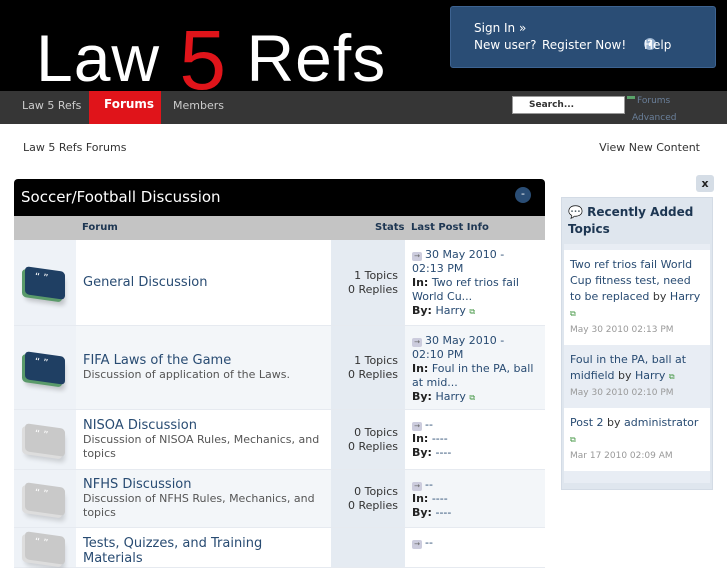 Image resolution: width=727 pixels, height=568 pixels. What do you see at coordinates (654, 118) in the screenshot?
I see `advanced-search-link: Advanced` at bounding box center [654, 118].